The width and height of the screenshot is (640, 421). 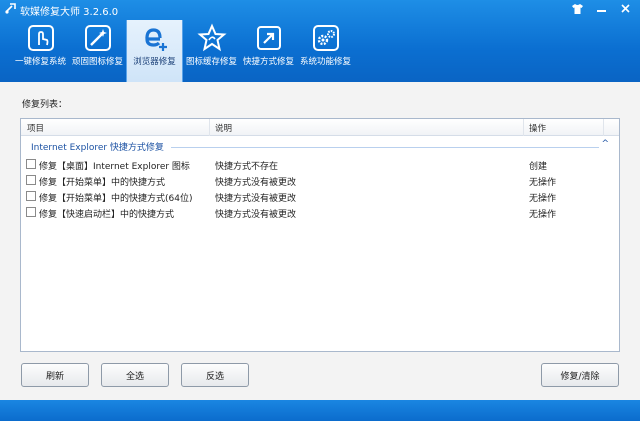 I want to click on shortcut-icon, so click(x=268, y=38).